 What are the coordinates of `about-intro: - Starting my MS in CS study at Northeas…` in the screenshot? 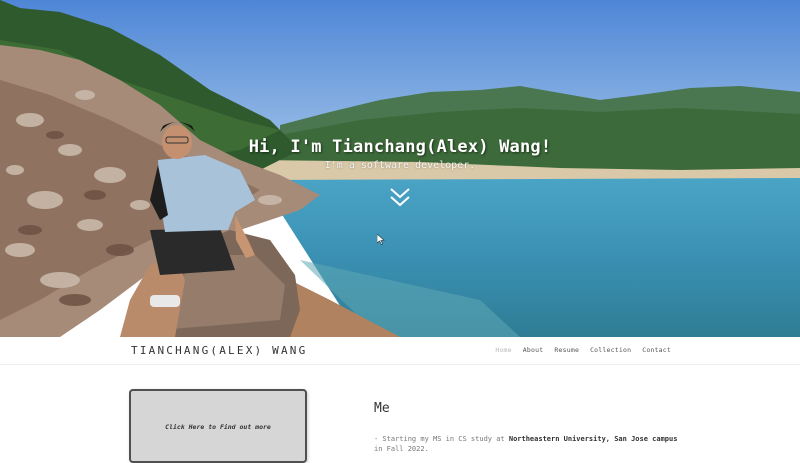 It's located at (529, 444).